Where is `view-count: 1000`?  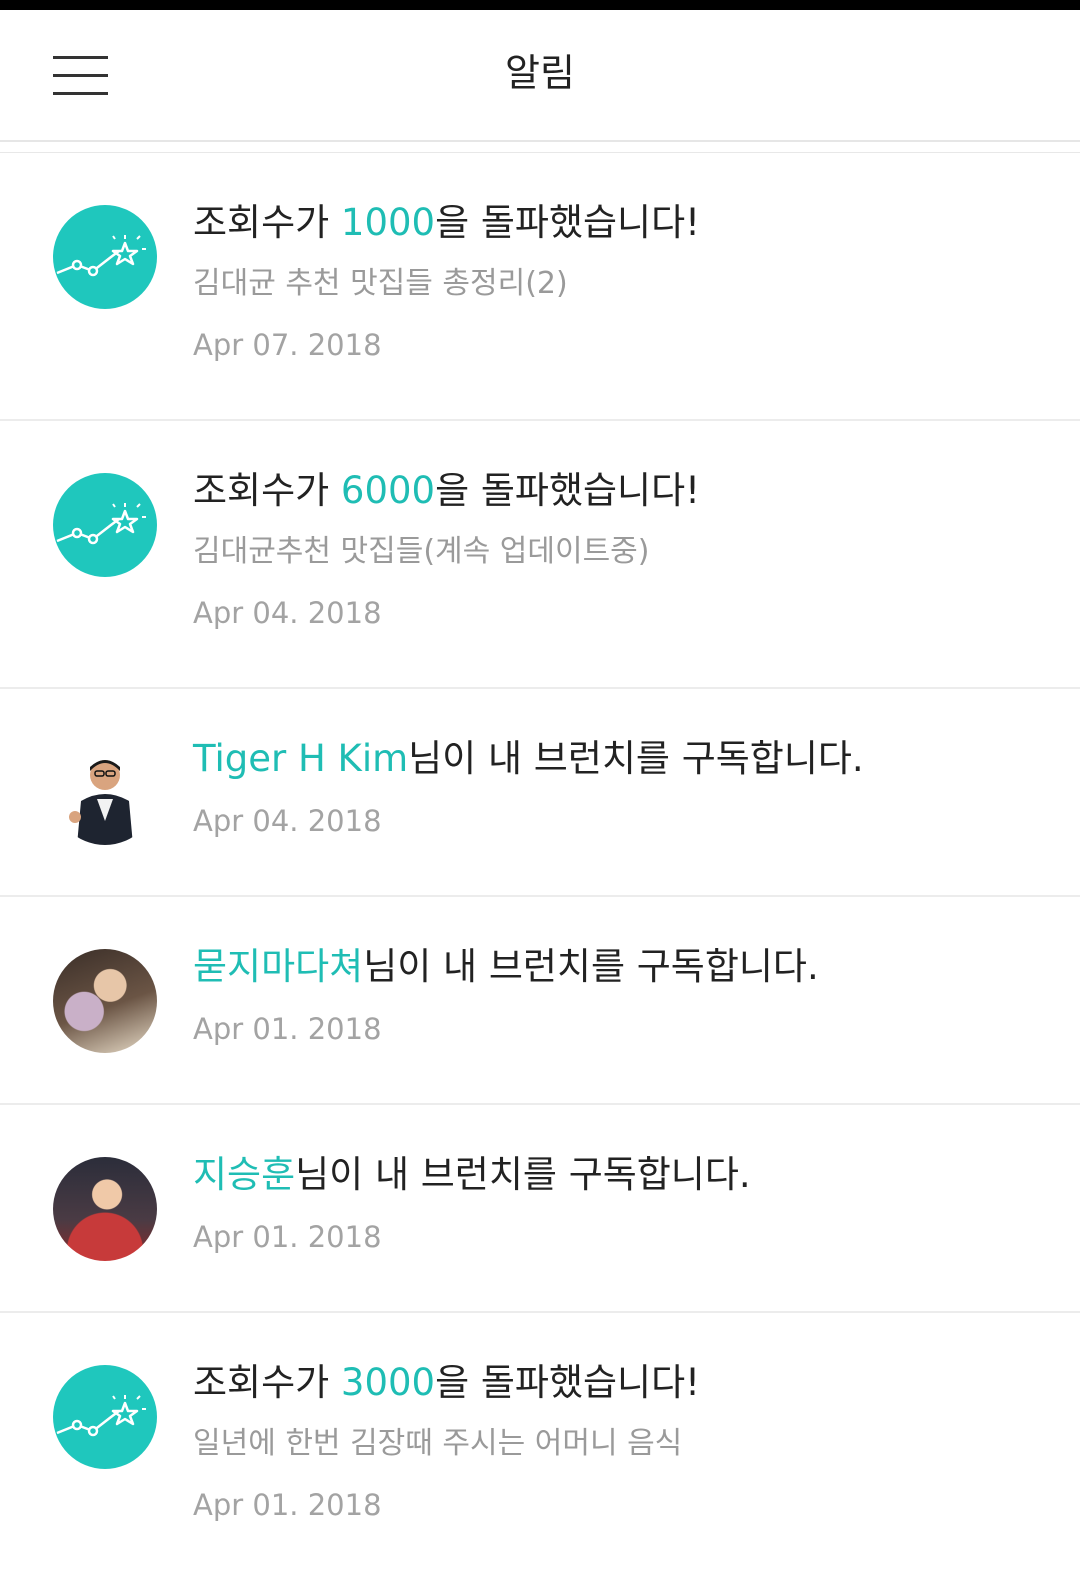 view-count: 1000 is located at coordinates (388, 222).